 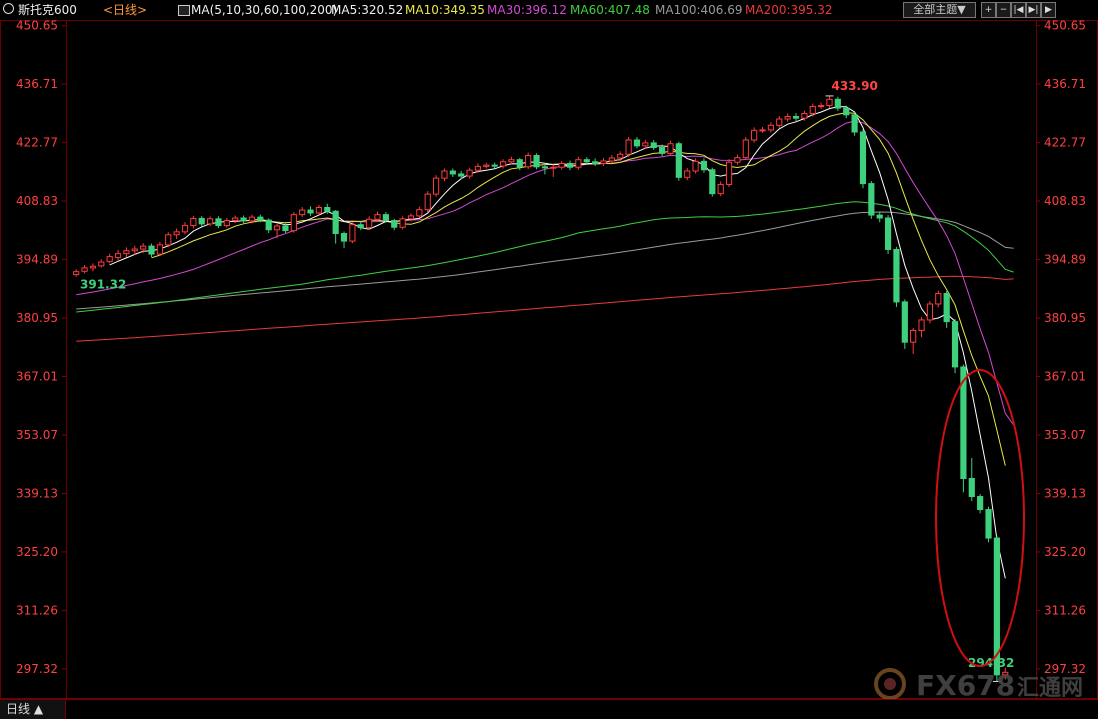 I want to click on y-tick-label-right: 422.77, so click(x=1065, y=143).